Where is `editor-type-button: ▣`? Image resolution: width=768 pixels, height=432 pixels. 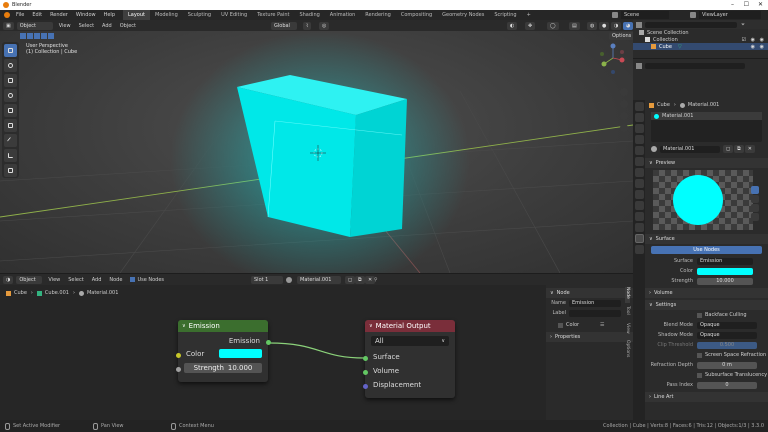
editor-type-button: ▣ is located at coordinates (8, 25).